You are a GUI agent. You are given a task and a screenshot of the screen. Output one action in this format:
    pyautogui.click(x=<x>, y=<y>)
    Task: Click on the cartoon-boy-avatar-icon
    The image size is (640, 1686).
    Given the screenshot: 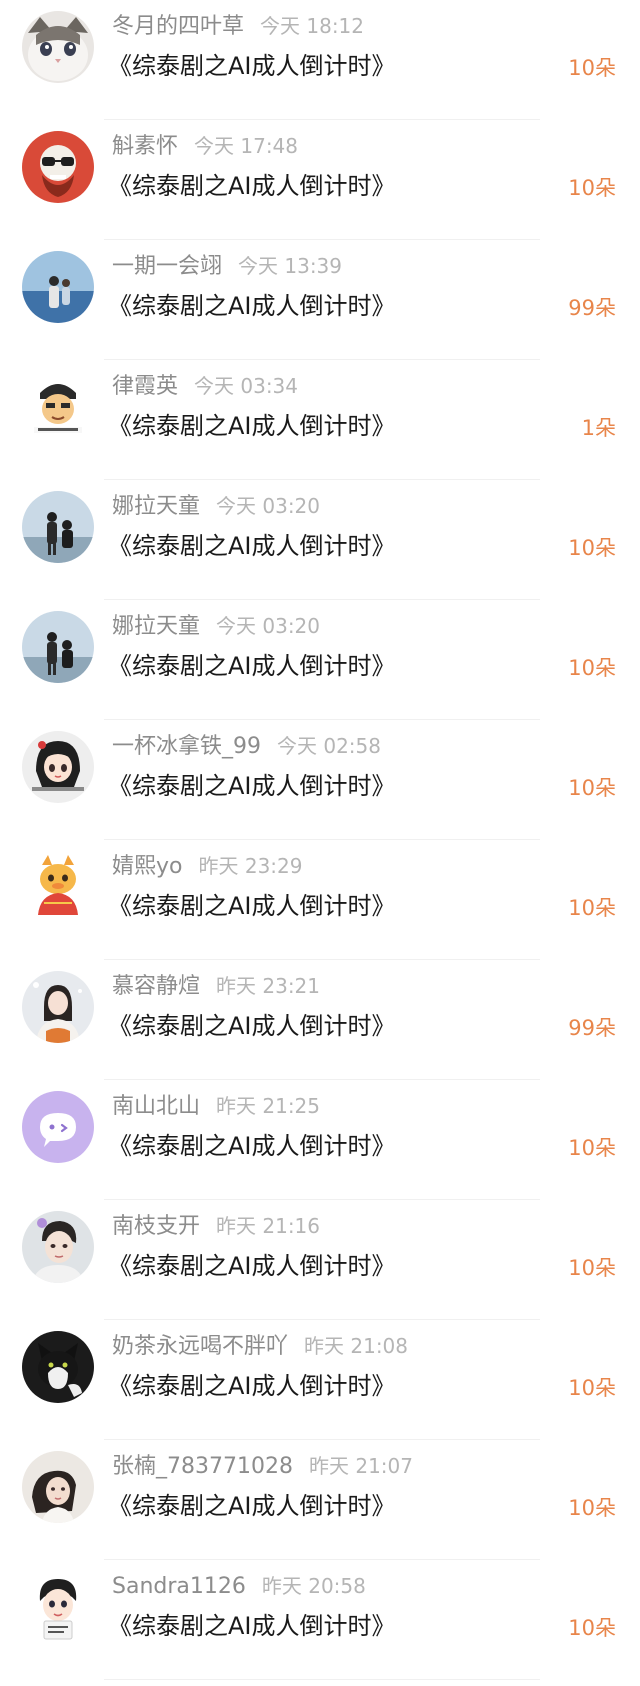 What is the action you would take?
    pyautogui.click(x=58, y=1607)
    